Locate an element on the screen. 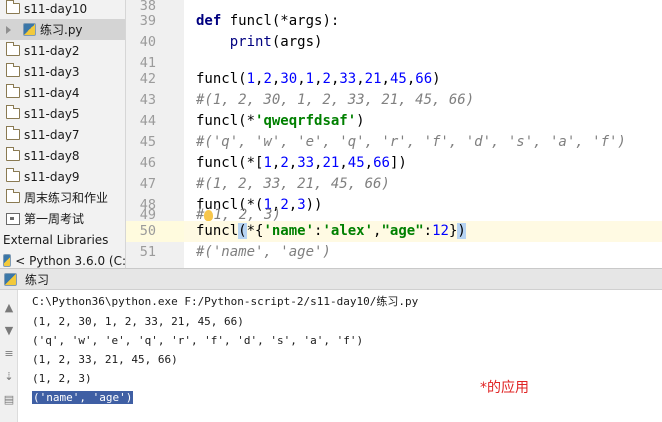 This screenshot has width=662, height=422. code-line-39: def funcl(*args): is located at coordinates (267, 21).